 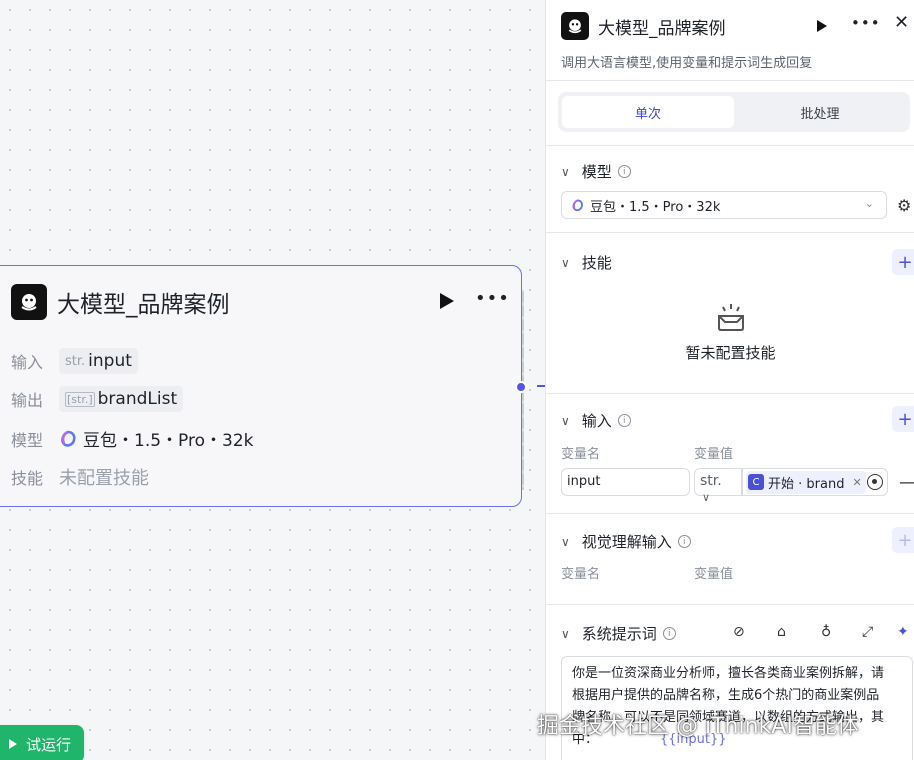 What do you see at coordinates (655, 207) in the screenshot?
I see `model-select-value: 豆包・1.5・Pro・32k` at bounding box center [655, 207].